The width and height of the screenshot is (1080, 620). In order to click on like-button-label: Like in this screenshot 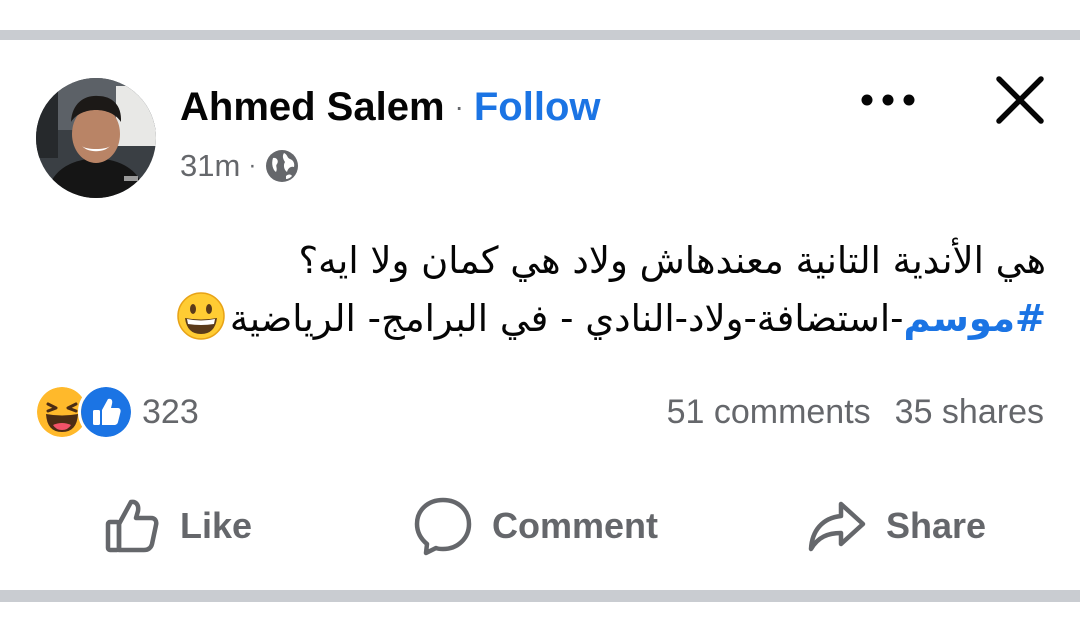, I will do `click(216, 525)`.